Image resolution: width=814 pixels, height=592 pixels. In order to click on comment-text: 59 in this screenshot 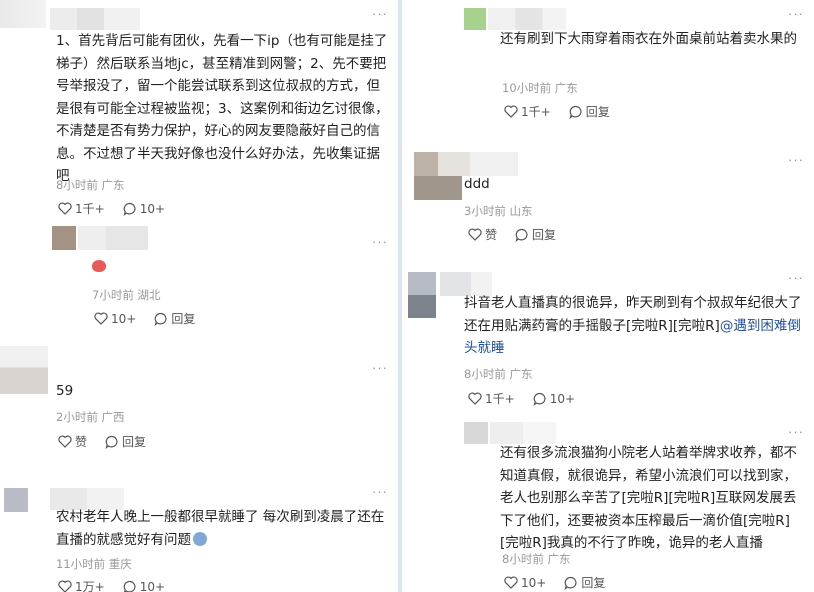, I will do `click(65, 391)`.